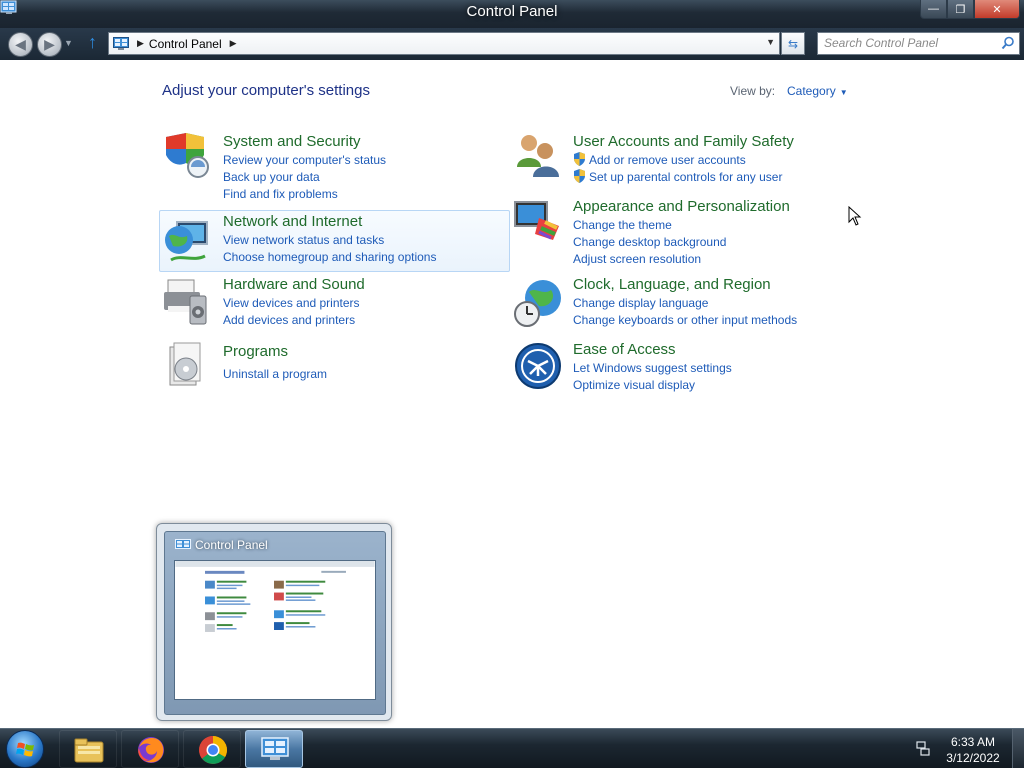 The image size is (1024, 768). Describe the element at coordinates (255, 351) in the screenshot. I see `category-title: Programs` at that location.